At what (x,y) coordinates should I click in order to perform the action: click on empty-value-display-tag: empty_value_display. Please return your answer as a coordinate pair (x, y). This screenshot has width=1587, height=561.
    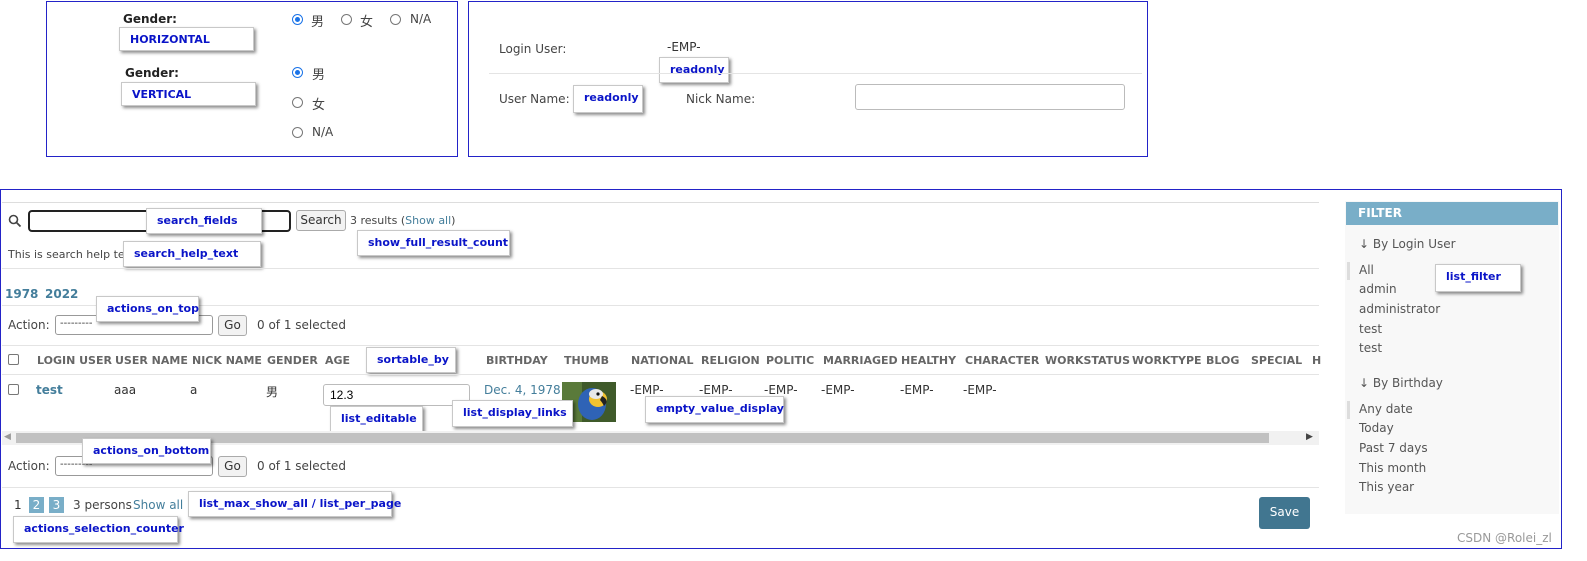
    Looking at the image, I should click on (714, 409).